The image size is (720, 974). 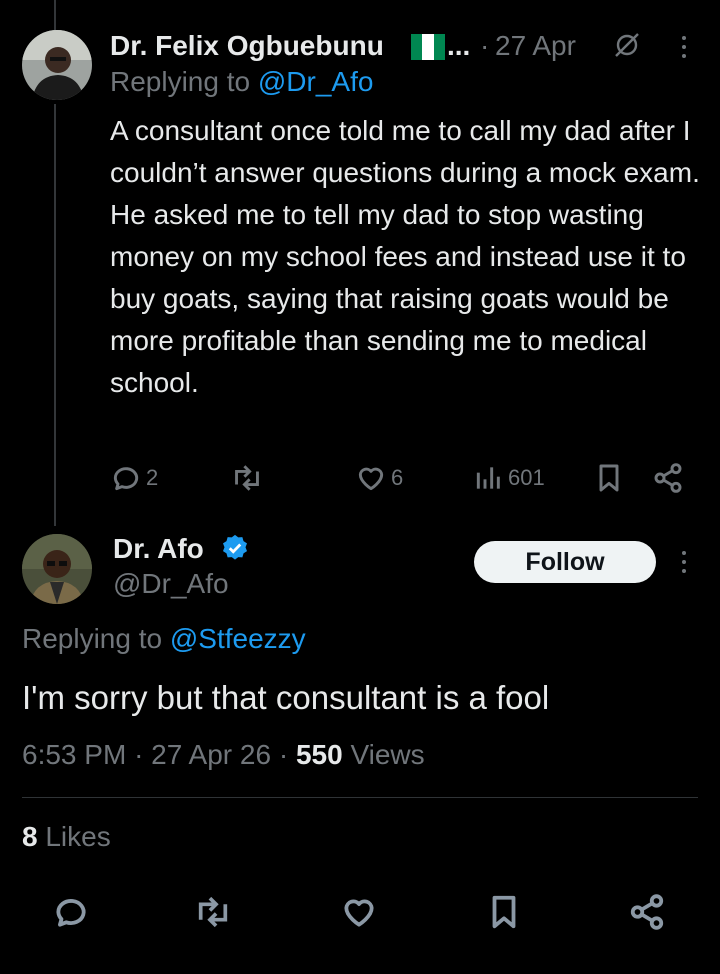 I want to click on views-icon, so click(x=488, y=478).